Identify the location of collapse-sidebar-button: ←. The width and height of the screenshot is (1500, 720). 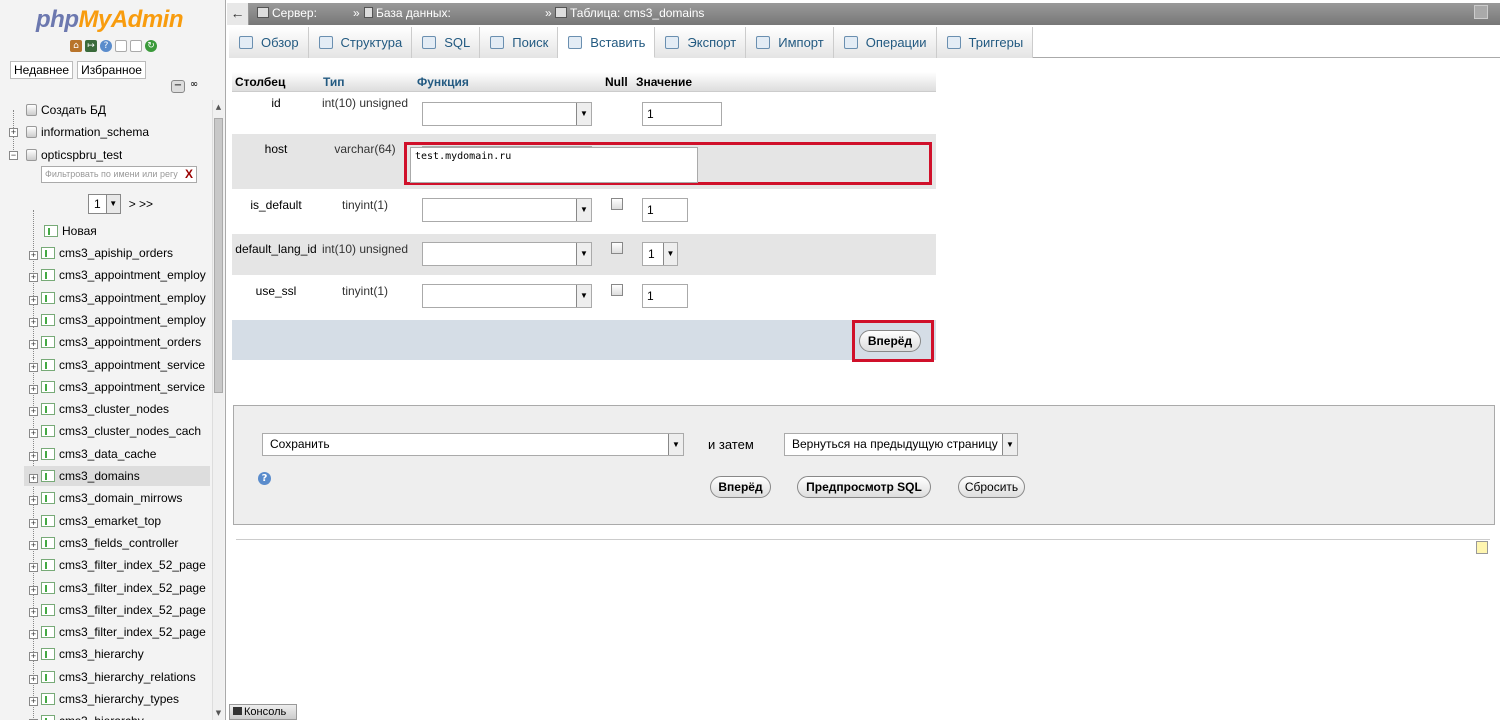
(238, 14).